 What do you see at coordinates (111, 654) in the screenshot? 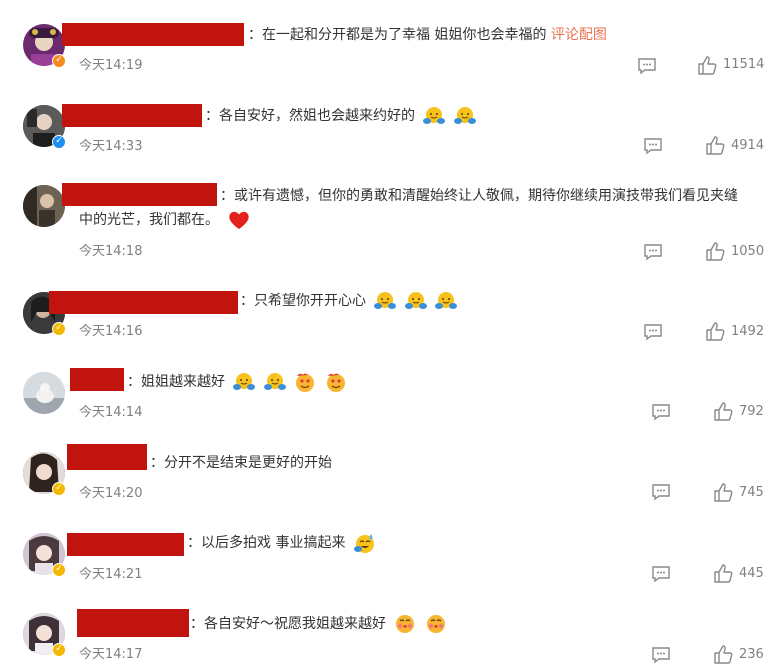
I see `comment-time: 今天14:17` at bounding box center [111, 654].